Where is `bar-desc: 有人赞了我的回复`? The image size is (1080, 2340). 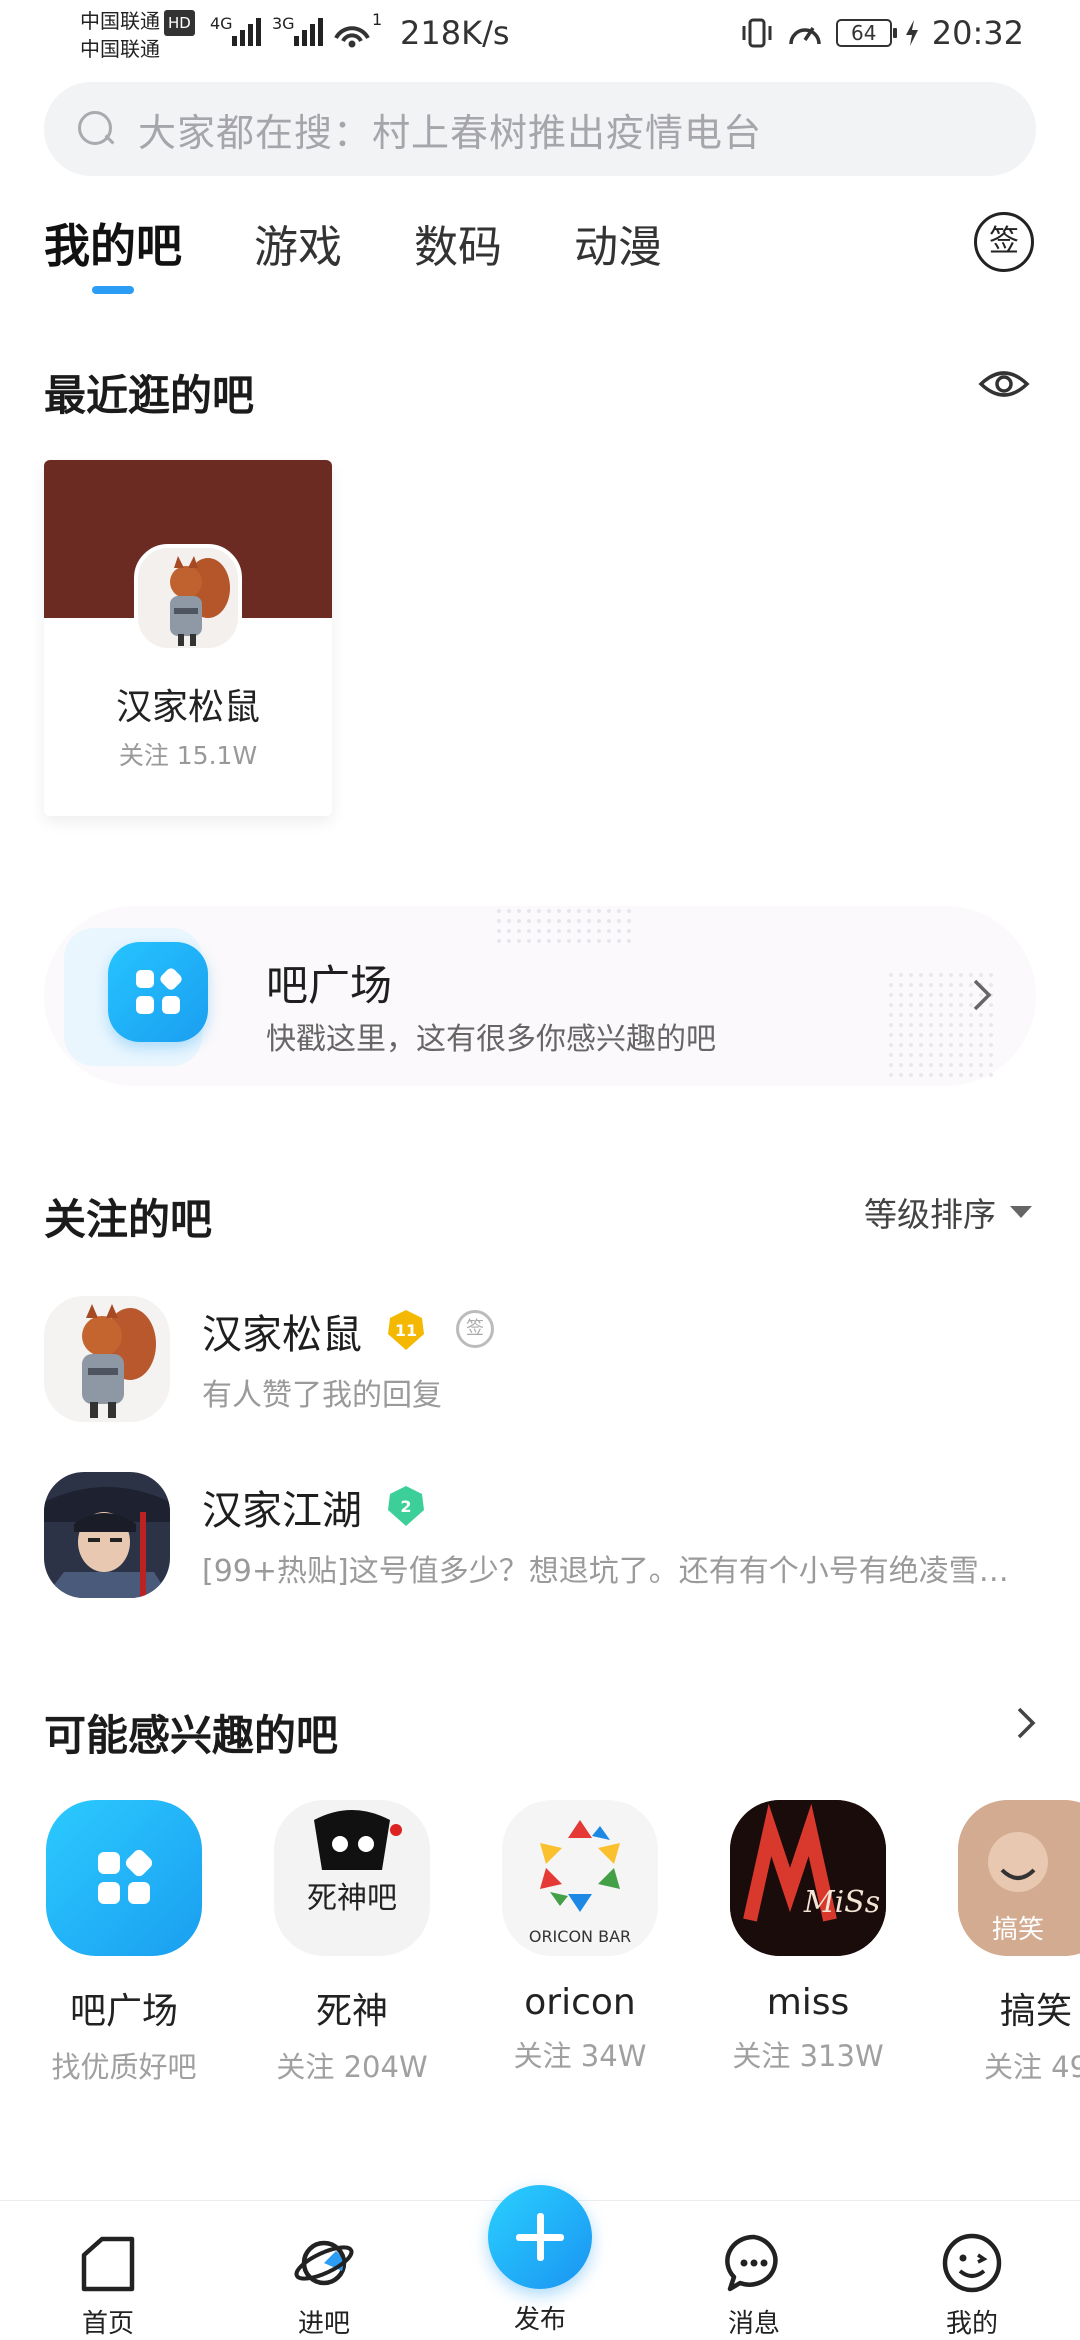 bar-desc: 有人赞了我的回复 is located at coordinates (322, 1395).